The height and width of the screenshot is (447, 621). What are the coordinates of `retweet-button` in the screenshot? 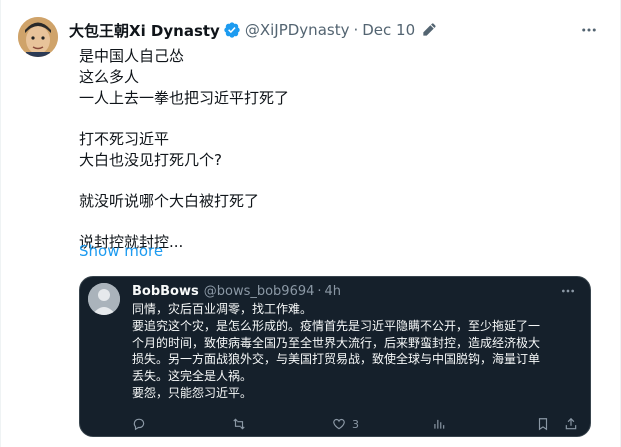 It's located at (242, 424).